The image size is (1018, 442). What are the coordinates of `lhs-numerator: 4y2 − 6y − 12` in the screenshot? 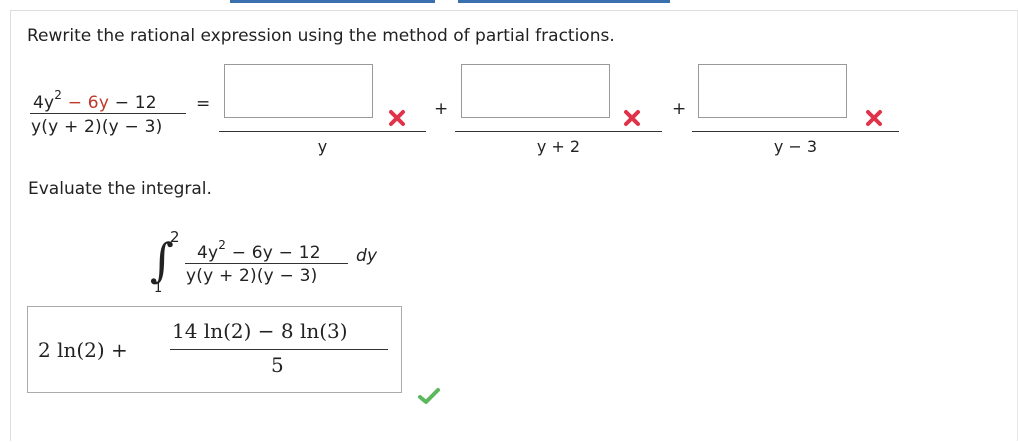 It's located at (95, 100).